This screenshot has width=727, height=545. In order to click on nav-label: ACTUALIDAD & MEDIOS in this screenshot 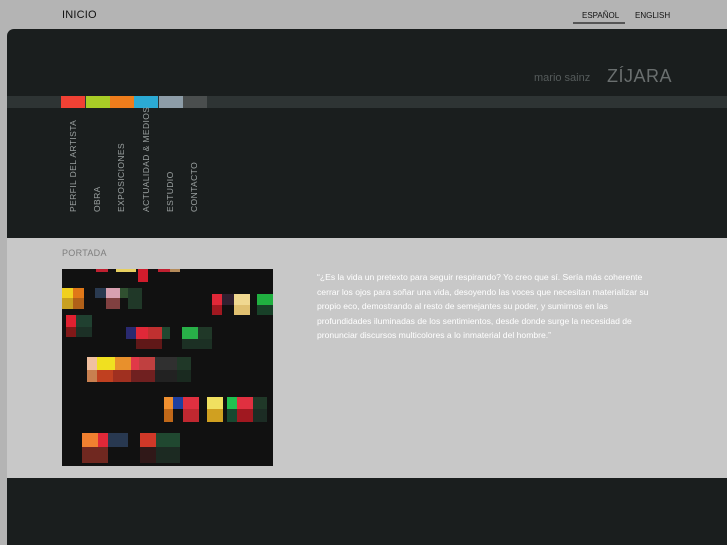, I will do `click(146, 159)`.